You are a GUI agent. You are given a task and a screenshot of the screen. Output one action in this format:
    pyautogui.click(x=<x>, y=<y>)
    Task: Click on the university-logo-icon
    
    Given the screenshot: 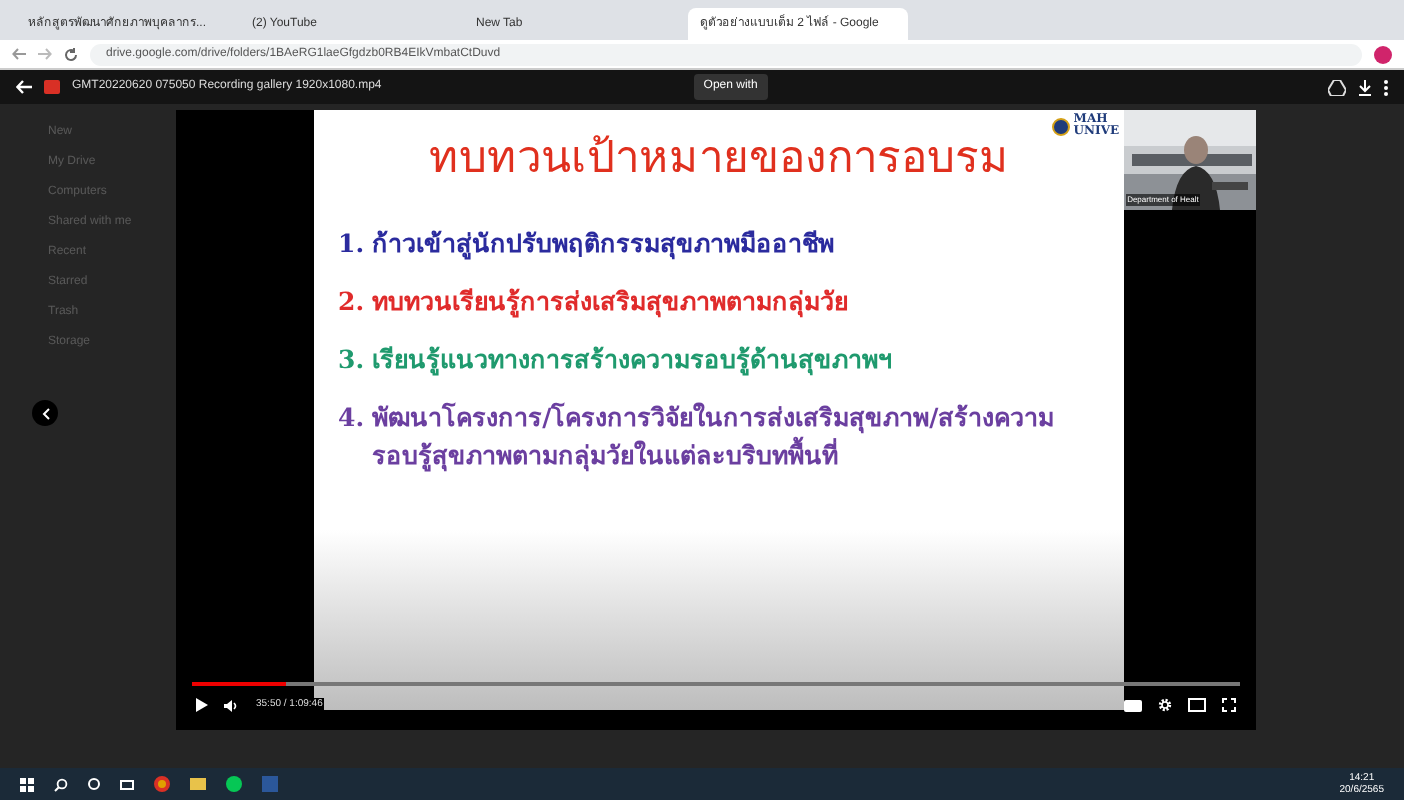 What is the action you would take?
    pyautogui.click(x=1060, y=126)
    